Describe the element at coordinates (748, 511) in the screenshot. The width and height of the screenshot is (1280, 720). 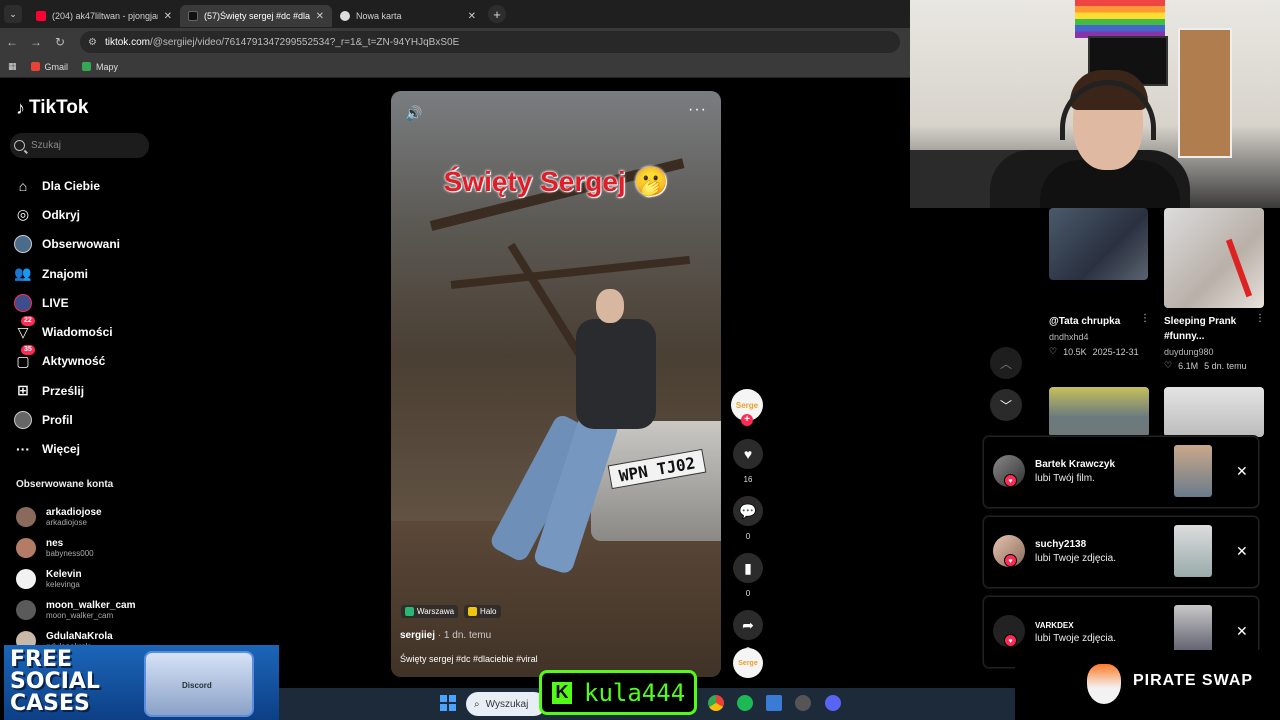
I see `comment-icon: 💬` at that location.